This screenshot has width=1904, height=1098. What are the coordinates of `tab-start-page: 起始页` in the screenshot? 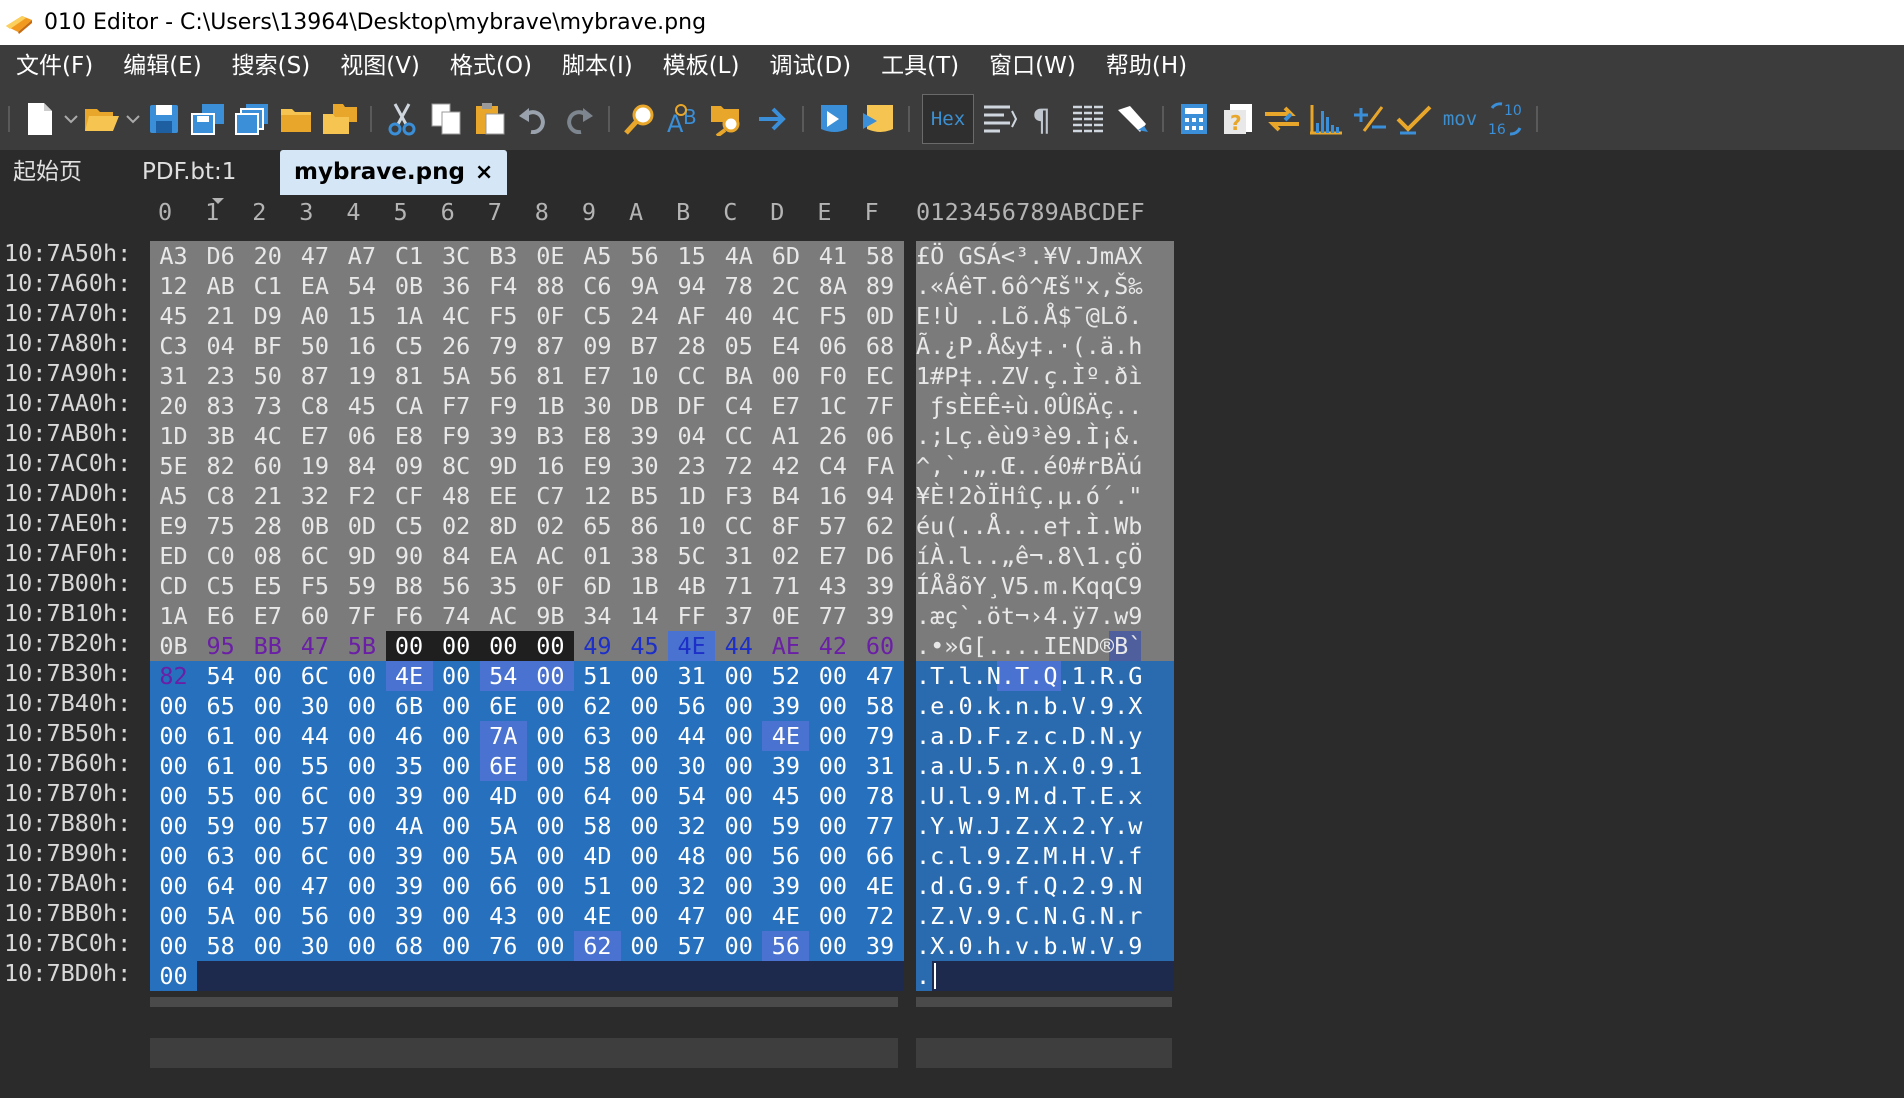 It's located at (47, 172).